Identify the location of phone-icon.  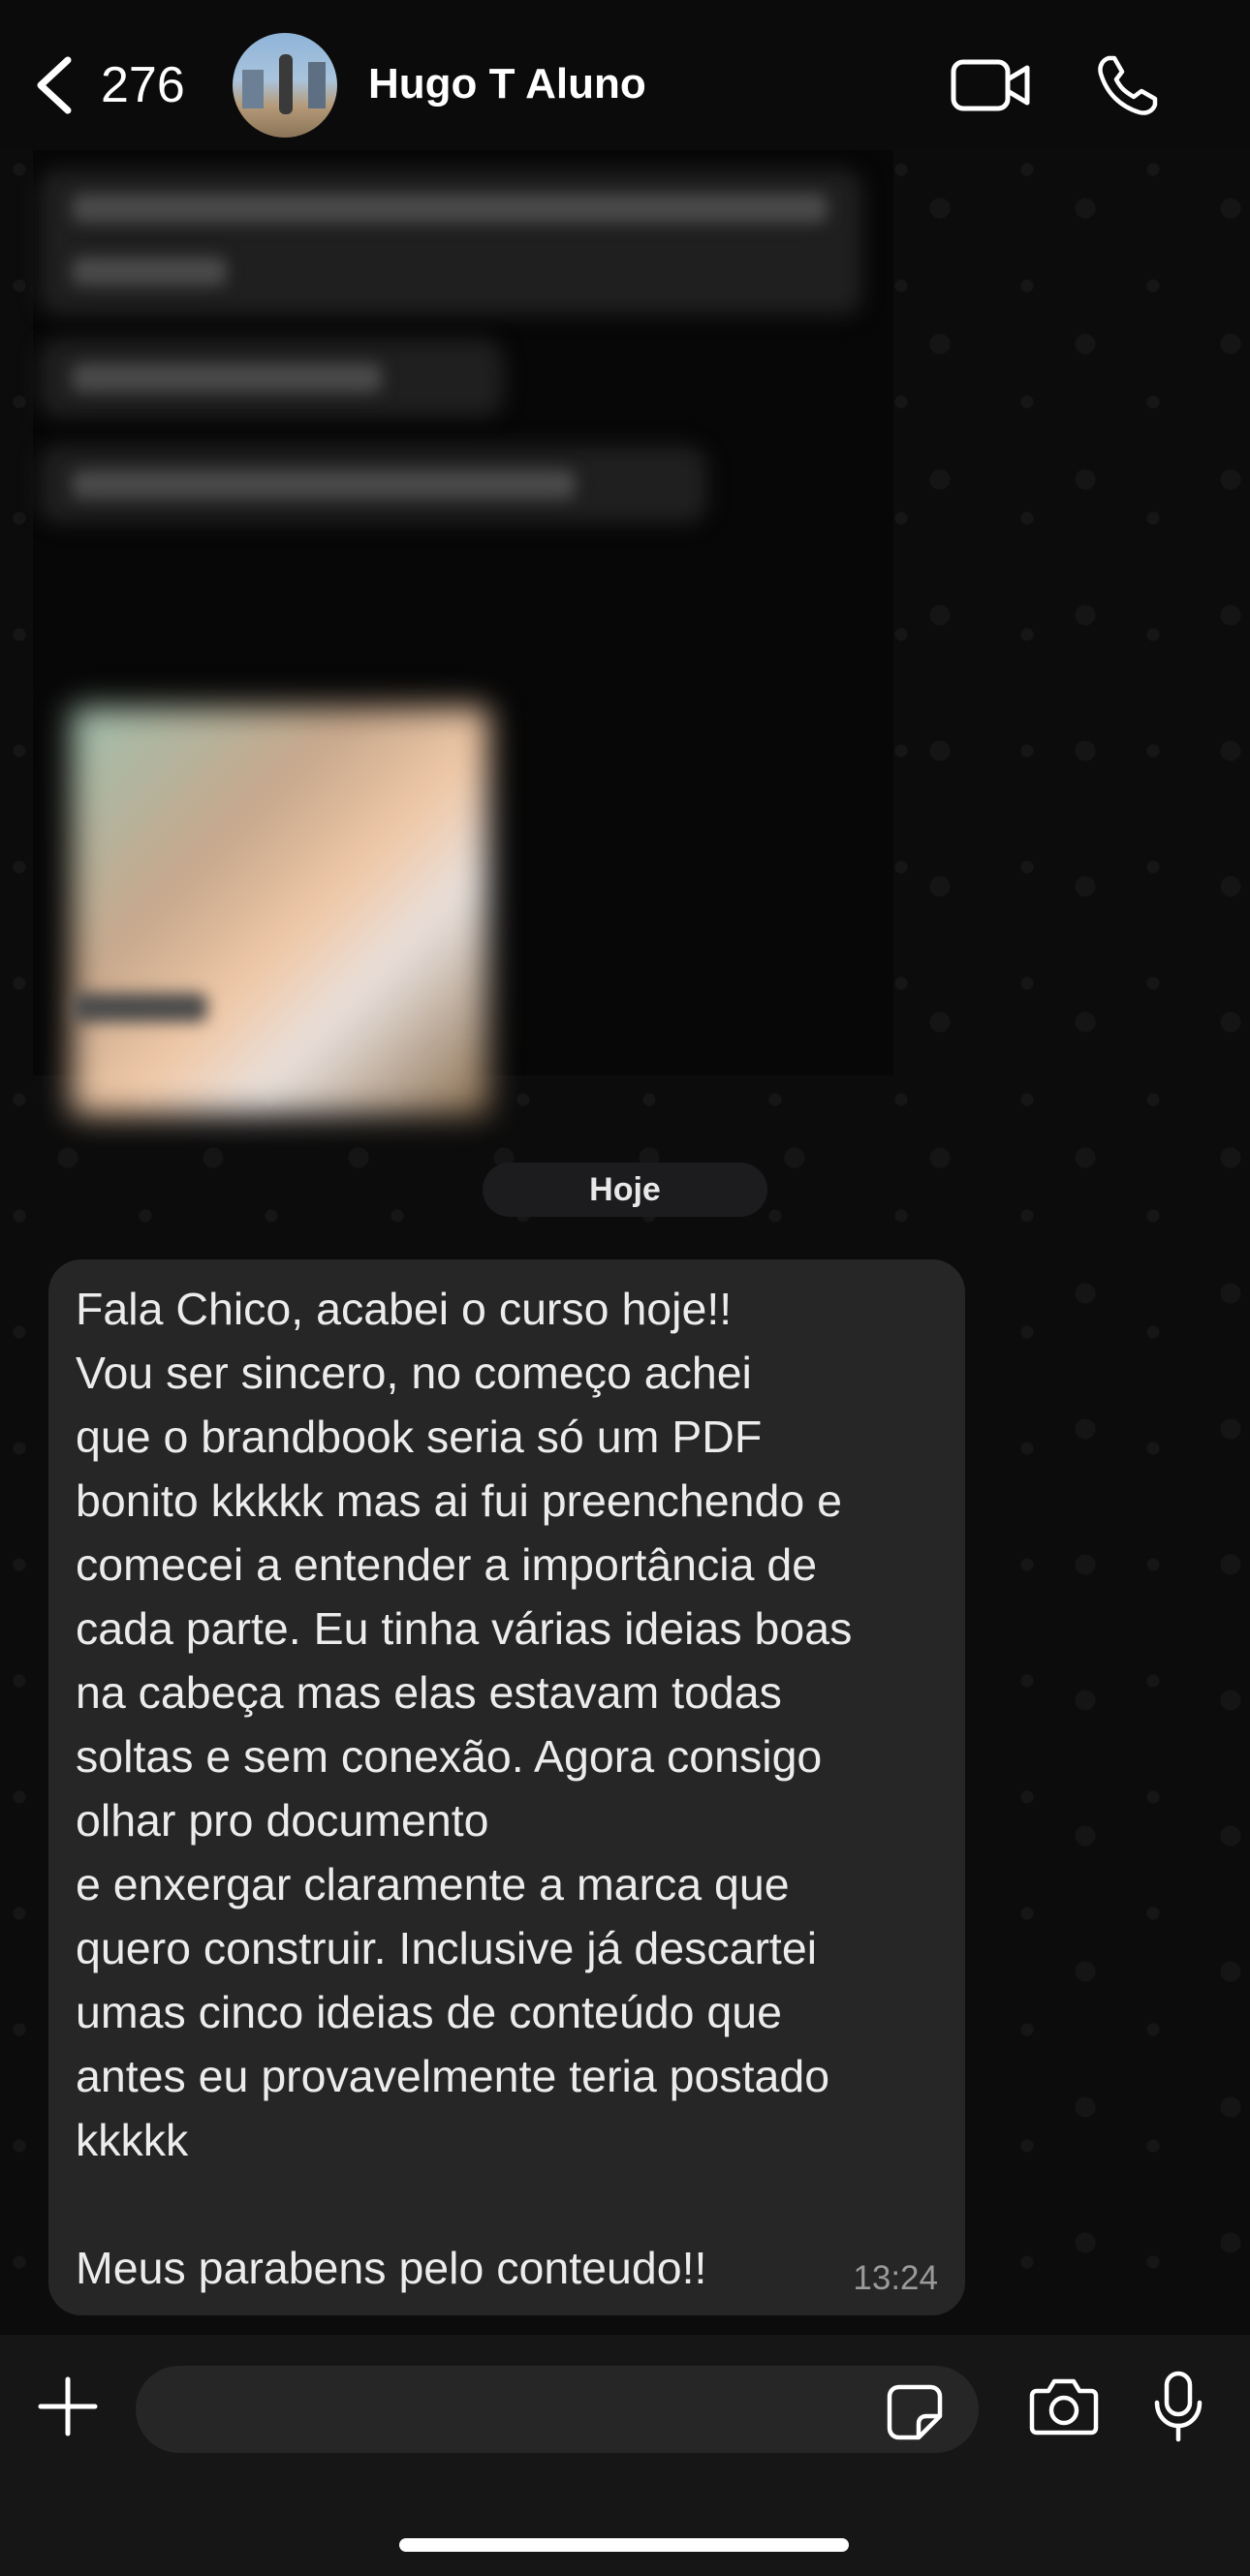
(1128, 85).